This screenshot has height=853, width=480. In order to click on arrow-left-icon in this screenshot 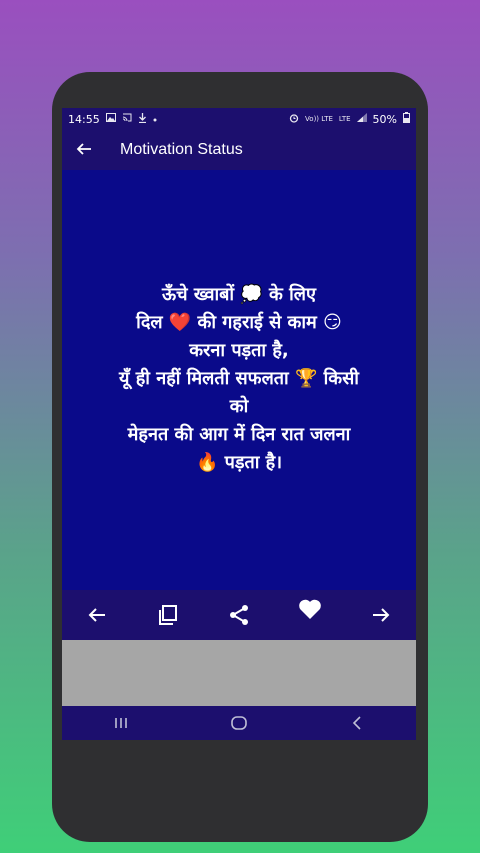, I will do `click(97, 615)`.